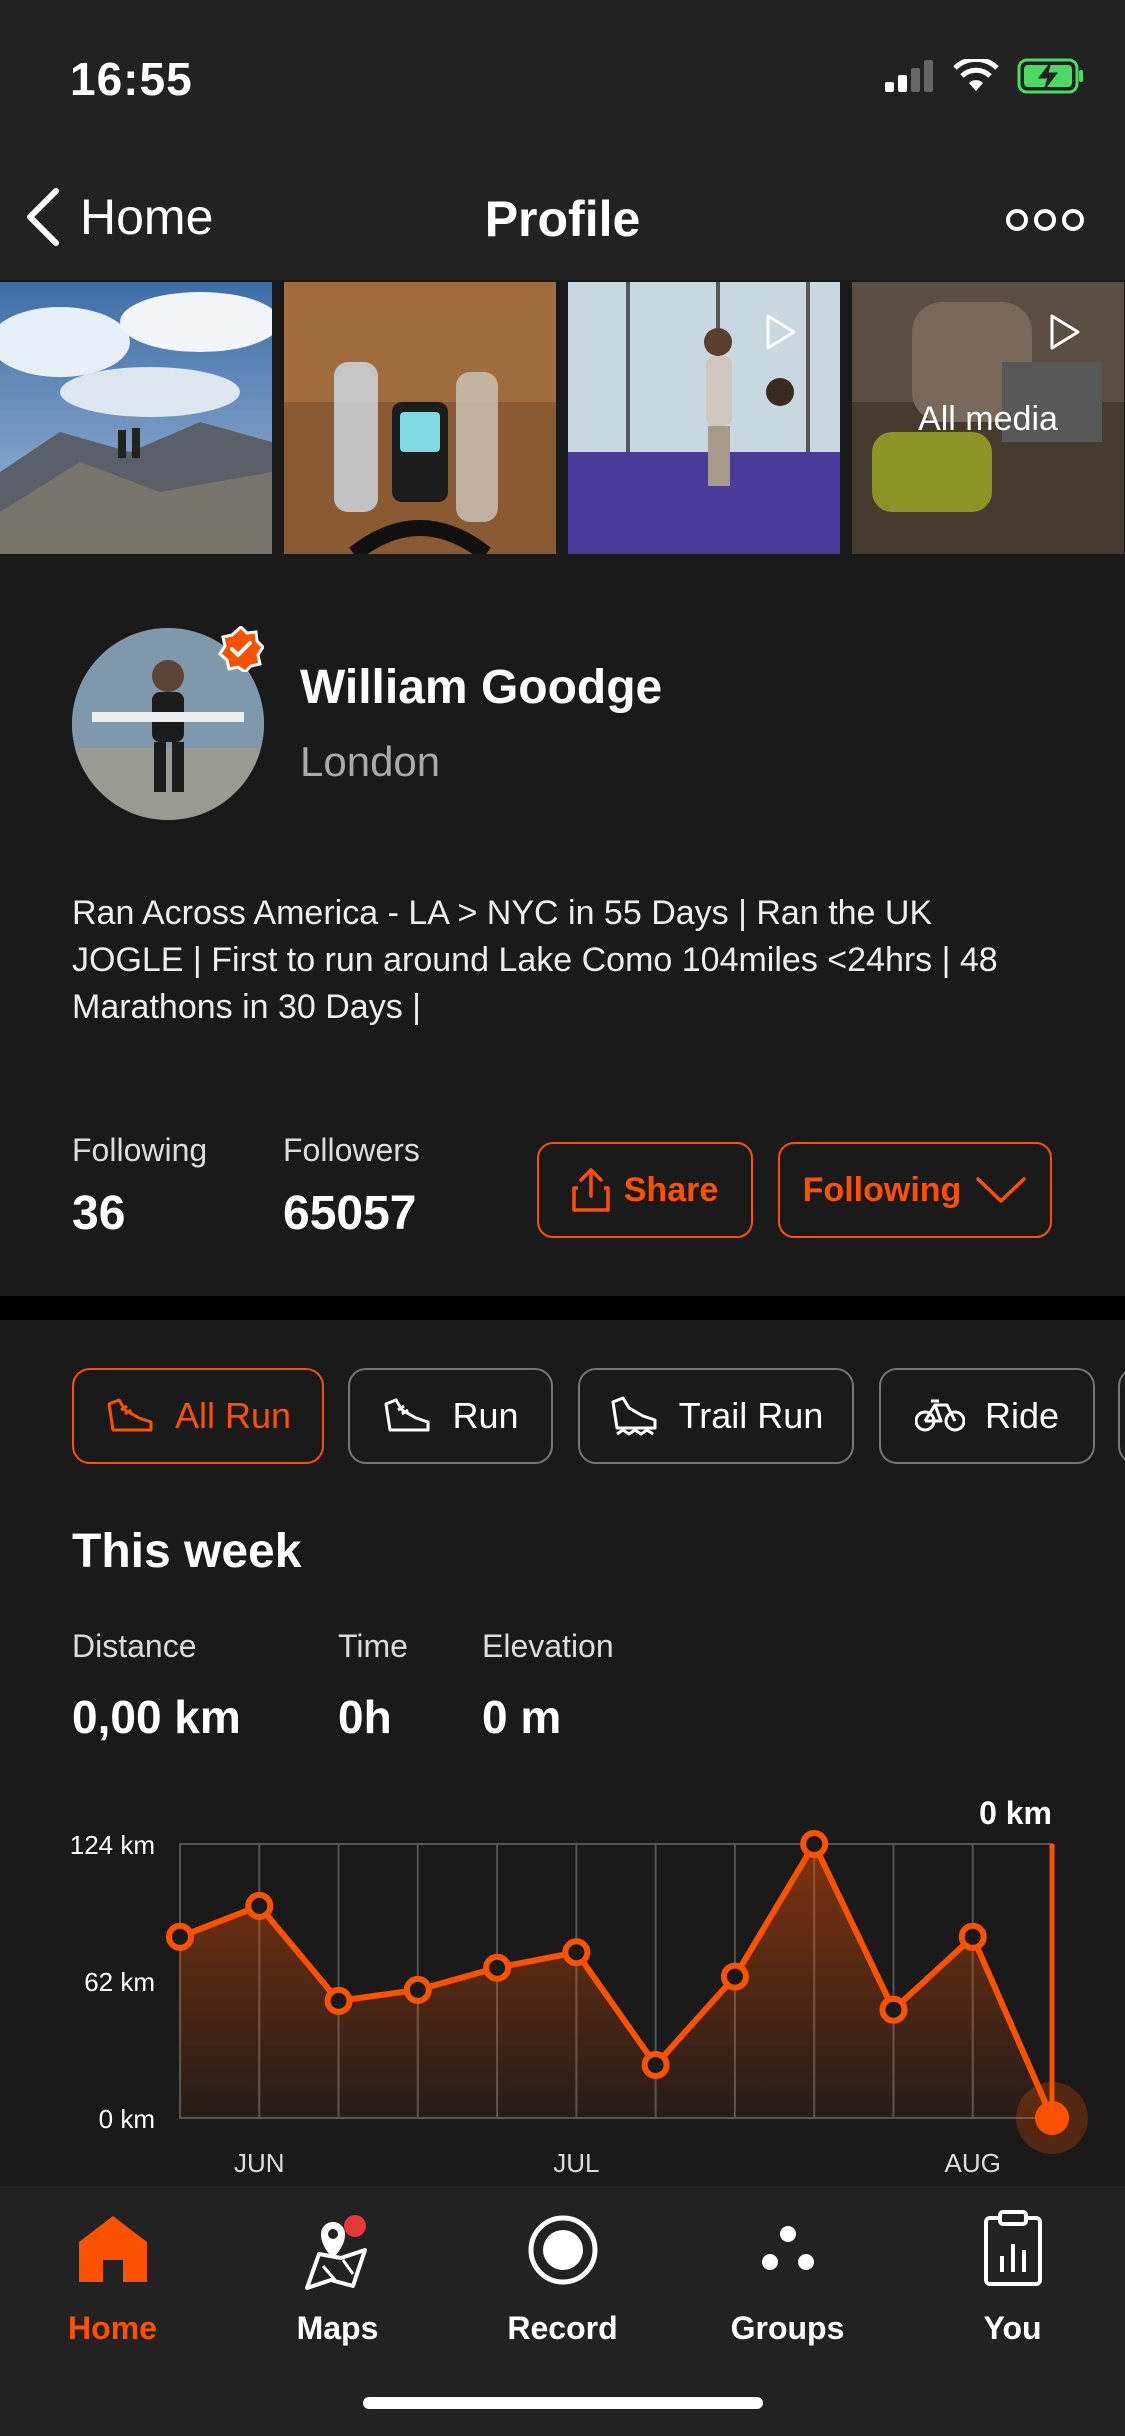 Image resolution: width=1125 pixels, height=2436 pixels. I want to click on following-dropdown-button: Following, so click(915, 1190).